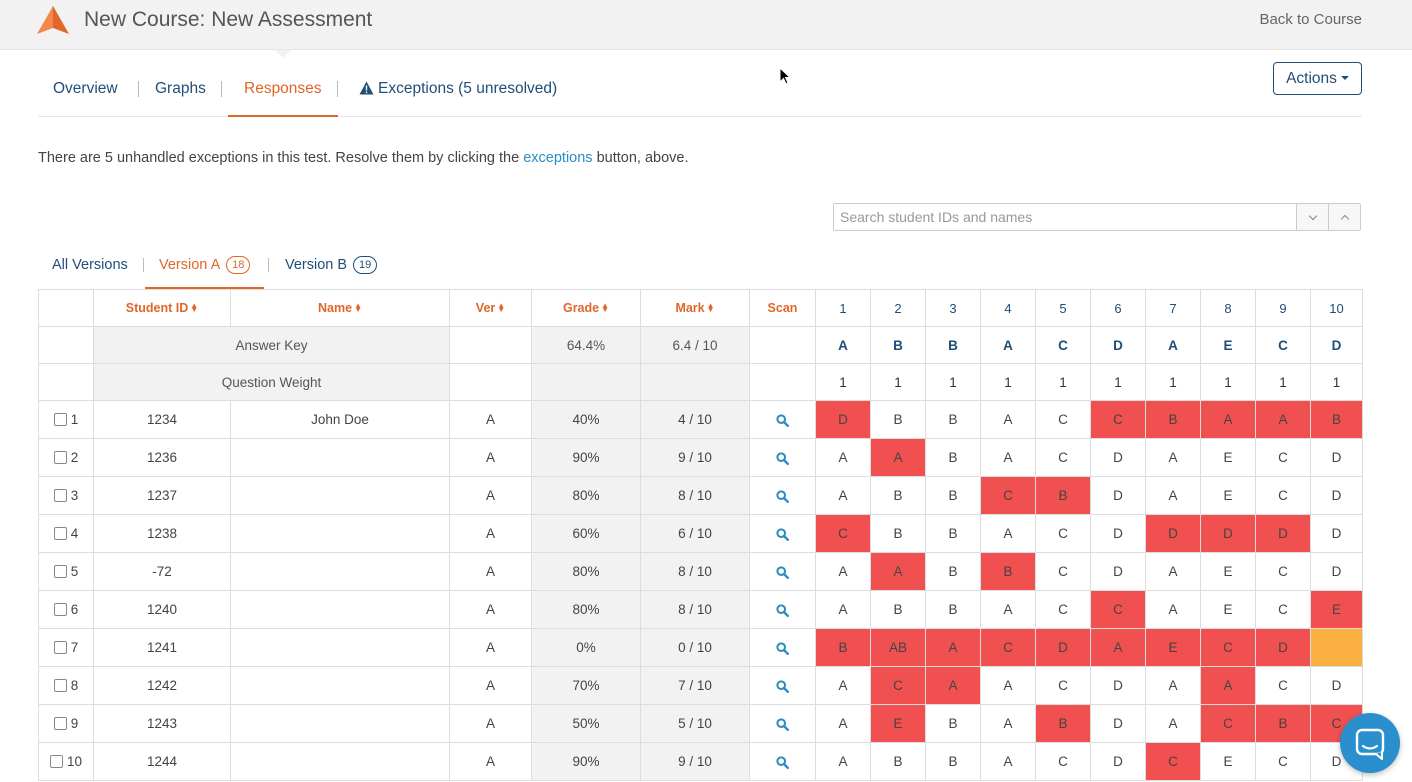 The height and width of the screenshot is (782, 1412). What do you see at coordinates (490, 308) in the screenshot?
I see `version-column-header: Ver ▲ ▼` at bounding box center [490, 308].